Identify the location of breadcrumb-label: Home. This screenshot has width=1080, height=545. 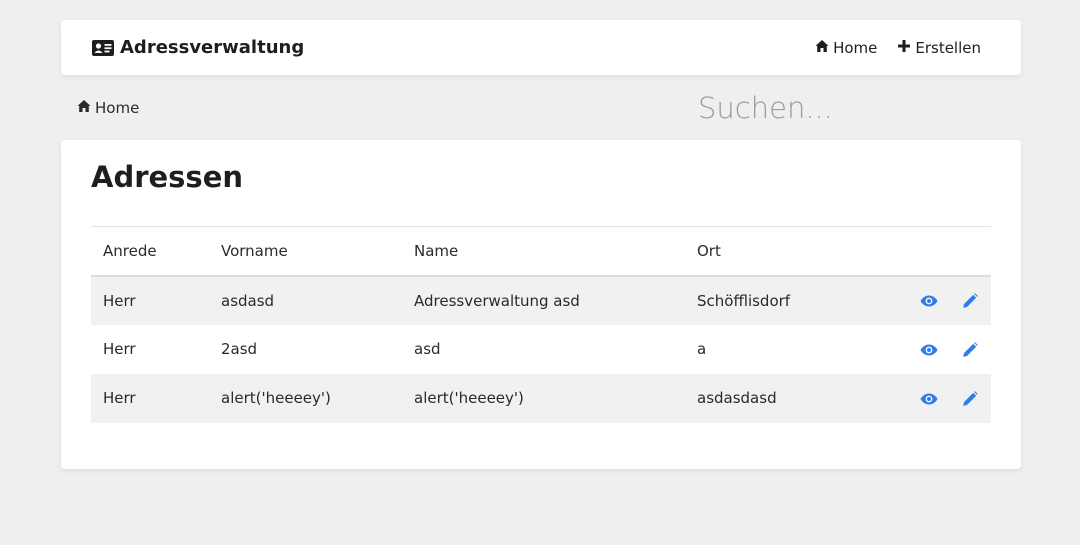
(117, 108).